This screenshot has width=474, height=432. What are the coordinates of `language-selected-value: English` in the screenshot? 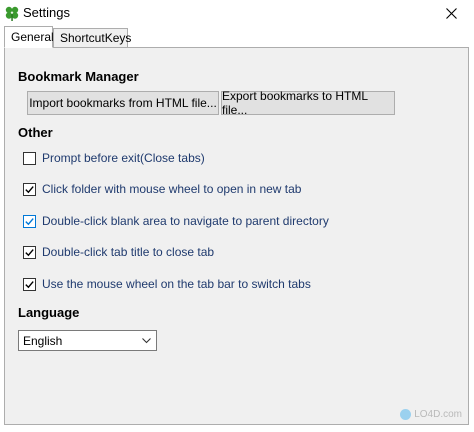 It's located at (43, 340).